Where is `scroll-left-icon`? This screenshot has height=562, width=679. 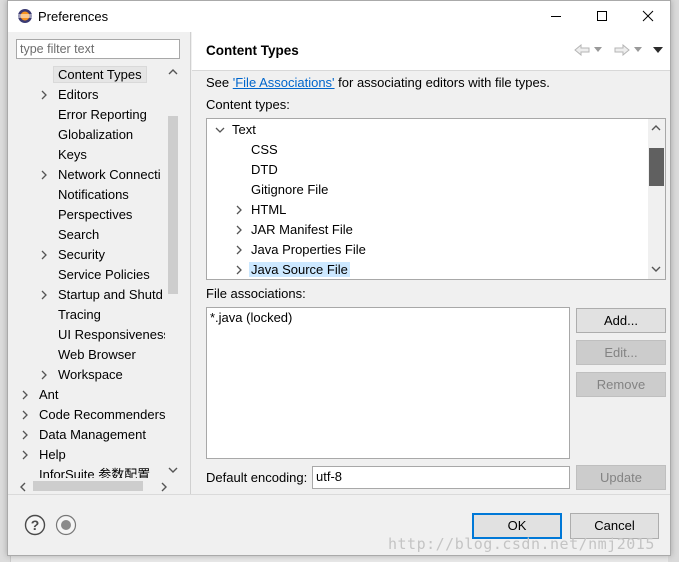
scroll-left-icon is located at coordinates (23, 487).